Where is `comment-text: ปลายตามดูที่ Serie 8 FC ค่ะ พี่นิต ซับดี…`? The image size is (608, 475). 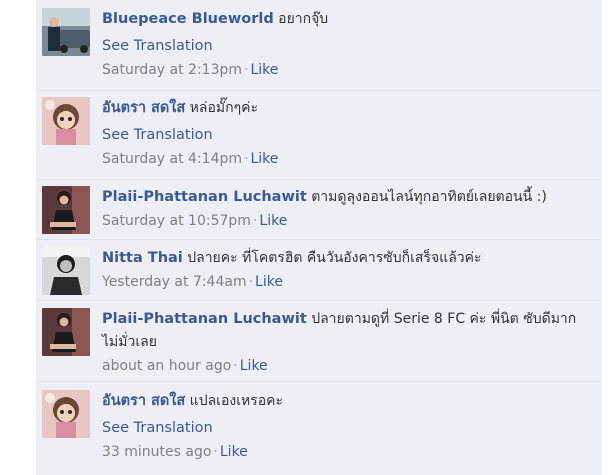 comment-text: ปลายตามดูที่ Serie 8 FC ค่ะ พี่นิต ซับดี… is located at coordinates (444, 319).